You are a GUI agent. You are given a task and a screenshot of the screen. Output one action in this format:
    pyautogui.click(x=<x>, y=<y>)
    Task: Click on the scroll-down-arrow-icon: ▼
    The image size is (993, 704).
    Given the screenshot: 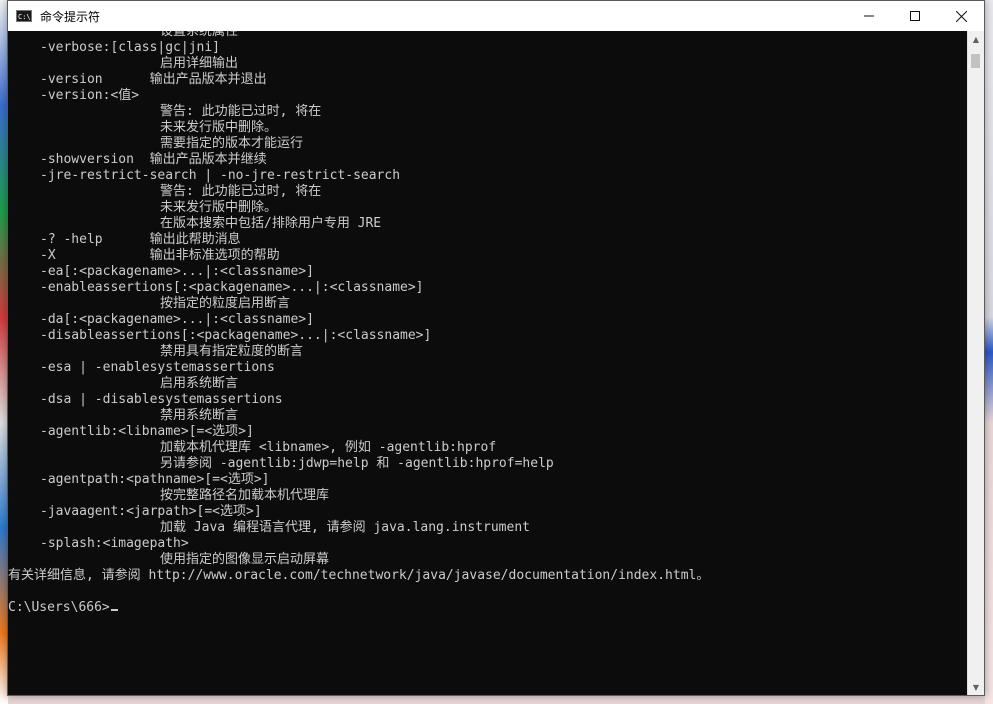 What is the action you would take?
    pyautogui.click(x=976, y=687)
    